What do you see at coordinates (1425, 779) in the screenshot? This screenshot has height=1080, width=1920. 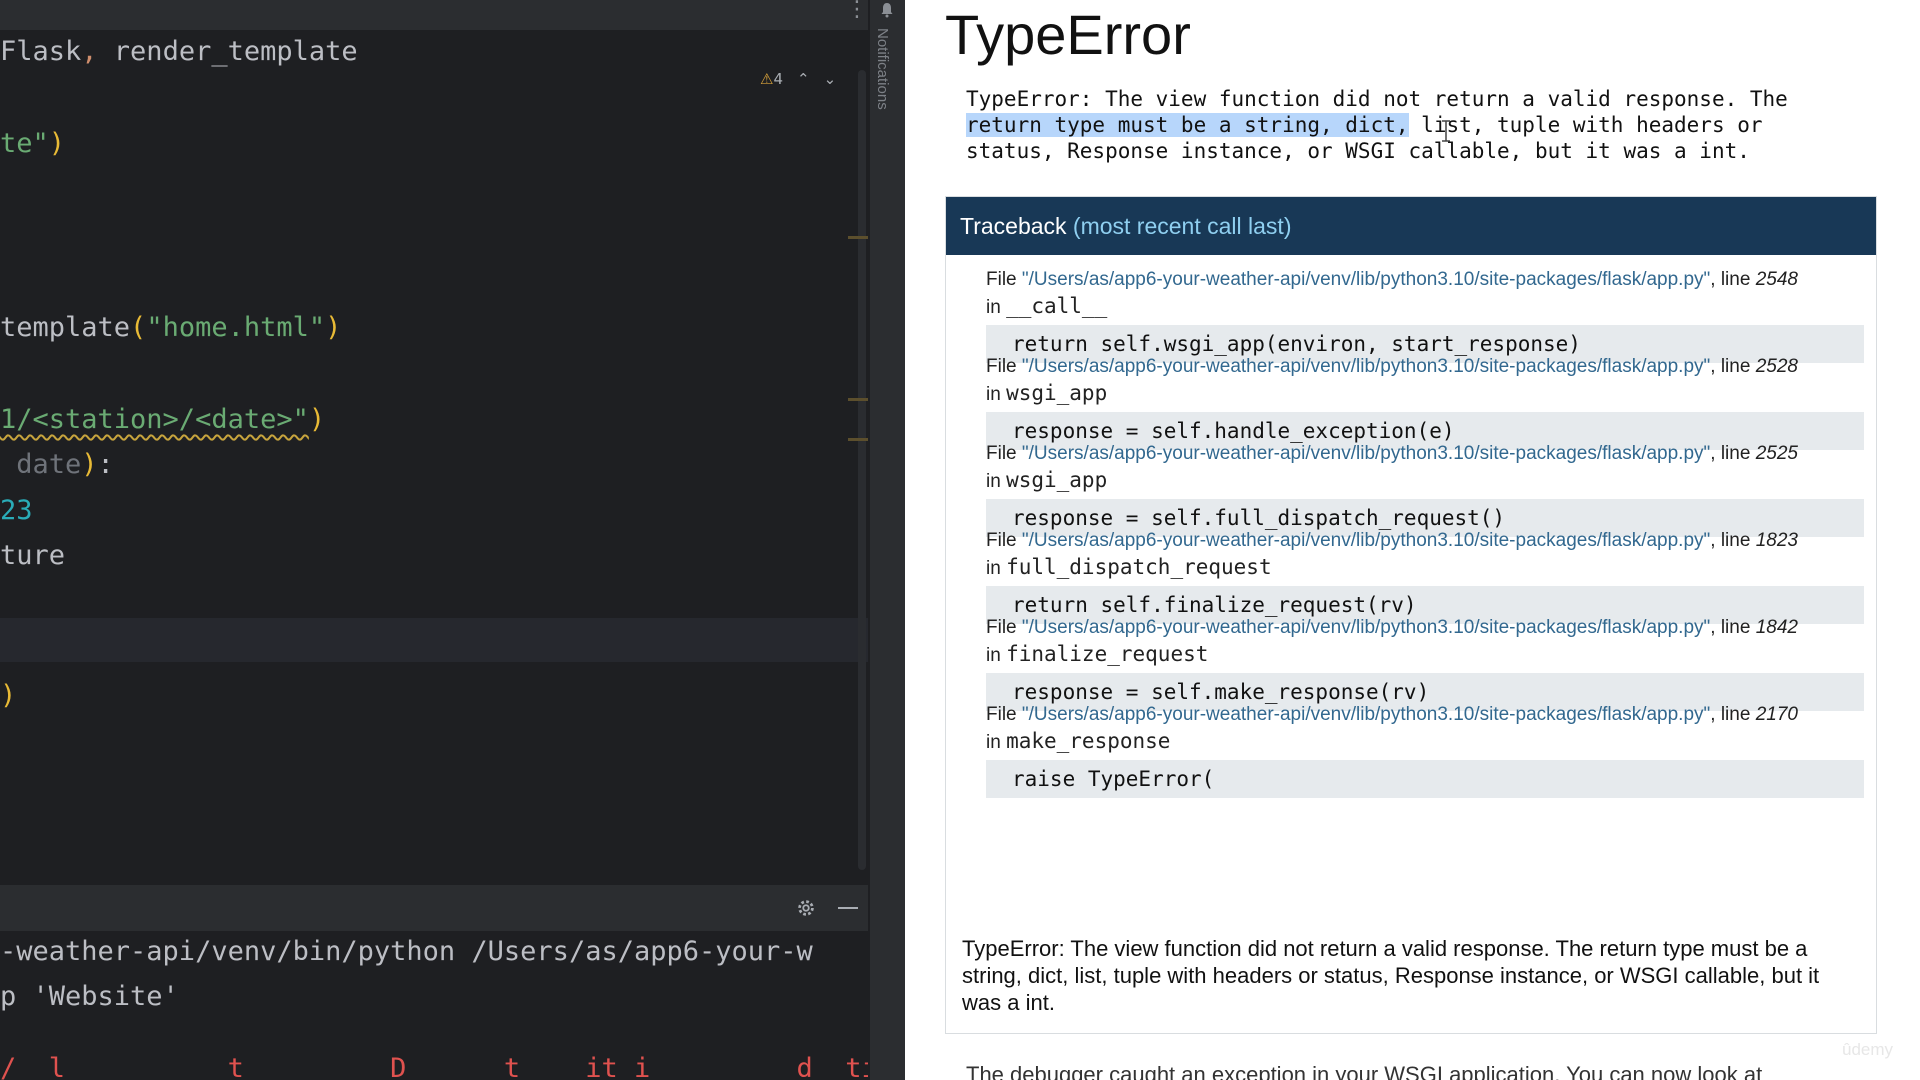 I see `source-line: raise TypeError(` at bounding box center [1425, 779].